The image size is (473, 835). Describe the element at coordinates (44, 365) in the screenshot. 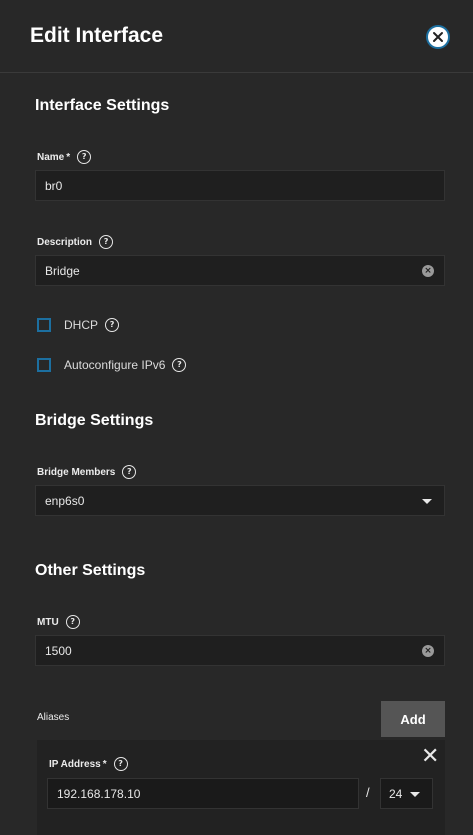

I see `autoconfigure-ipv6-checkbox` at that location.